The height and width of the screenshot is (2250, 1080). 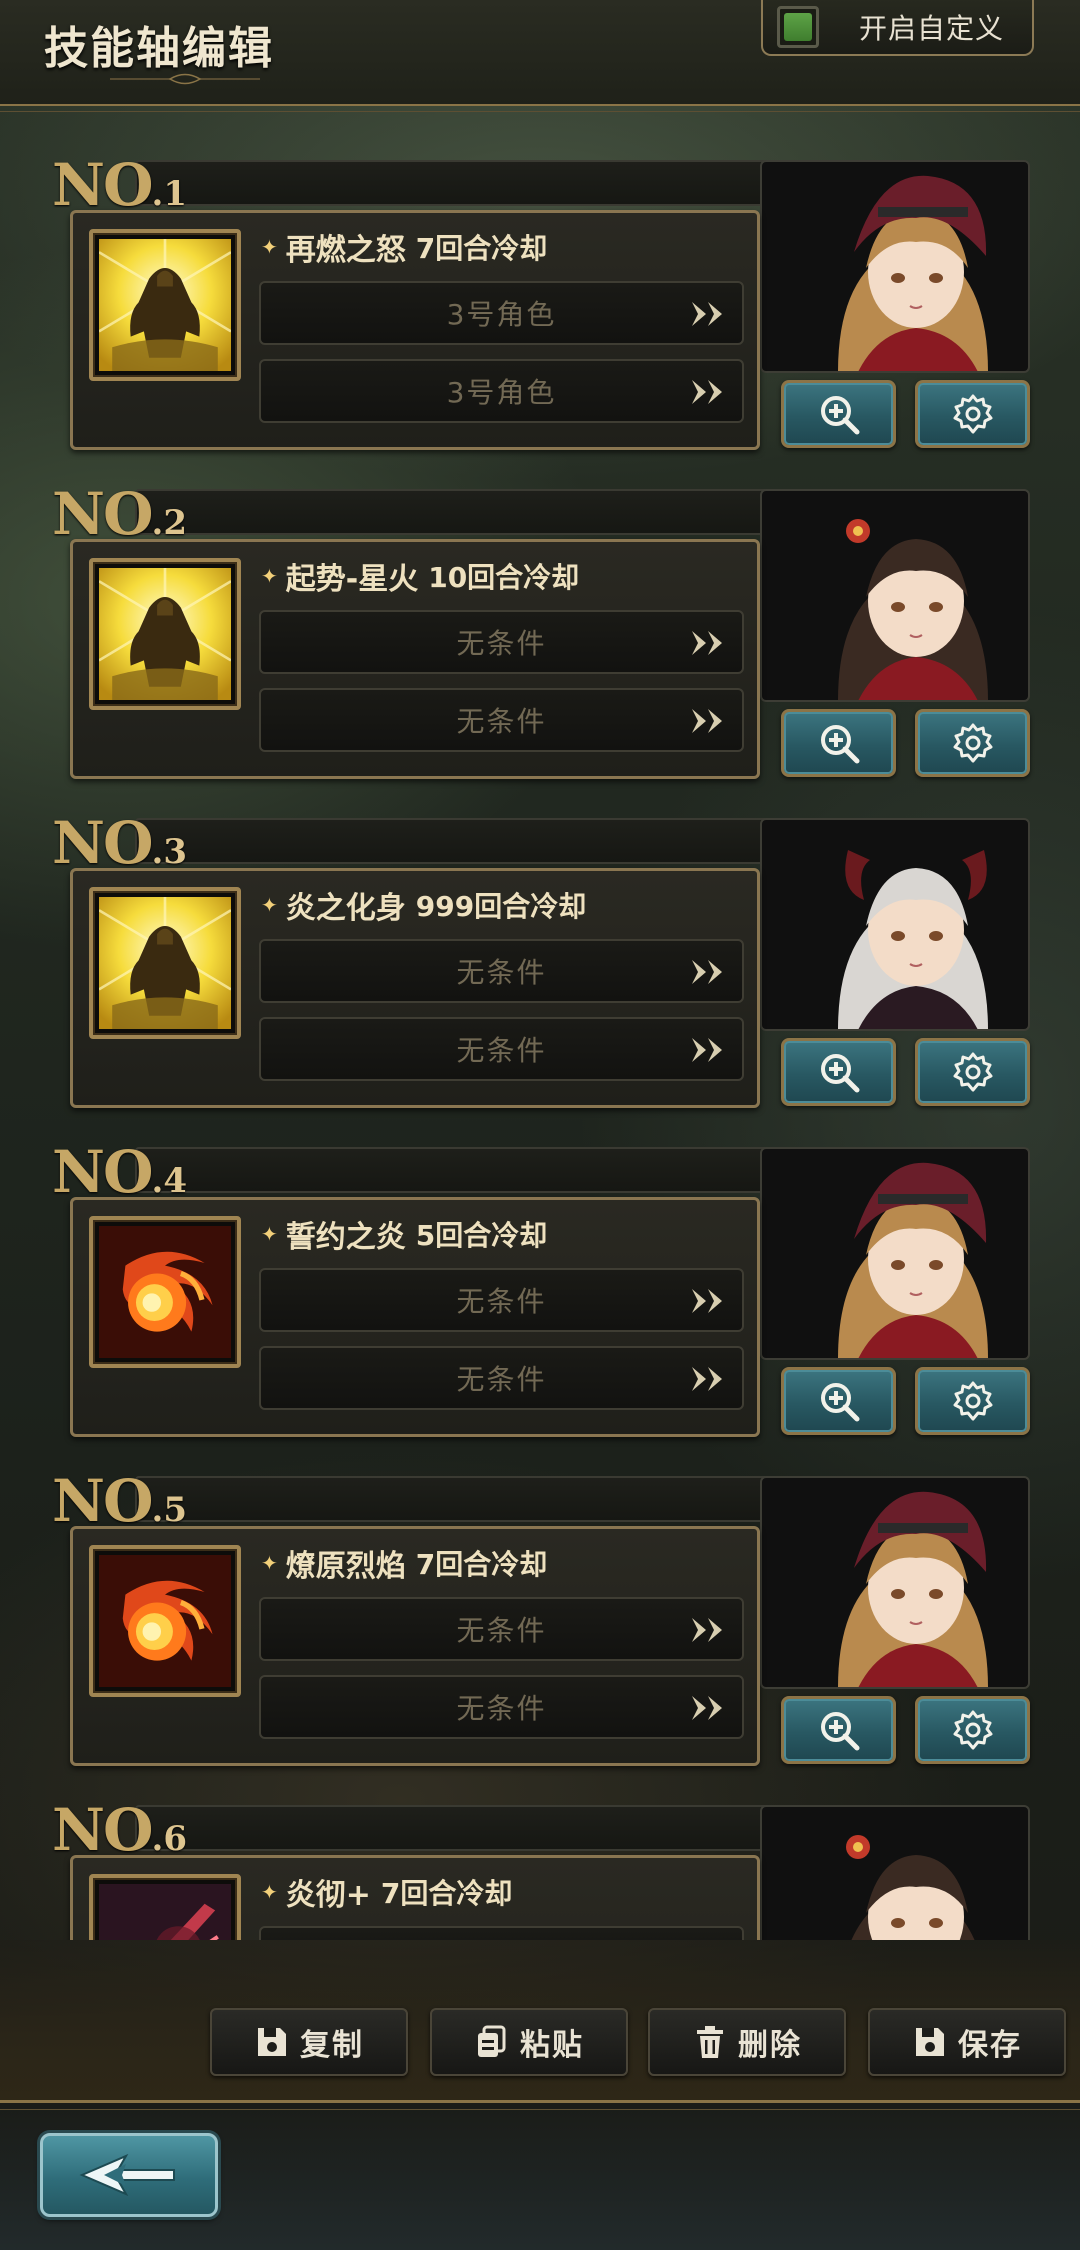 I want to click on skill-title: ✦ 燎原烈焰 7回合冷却, so click(x=404, y=1563).